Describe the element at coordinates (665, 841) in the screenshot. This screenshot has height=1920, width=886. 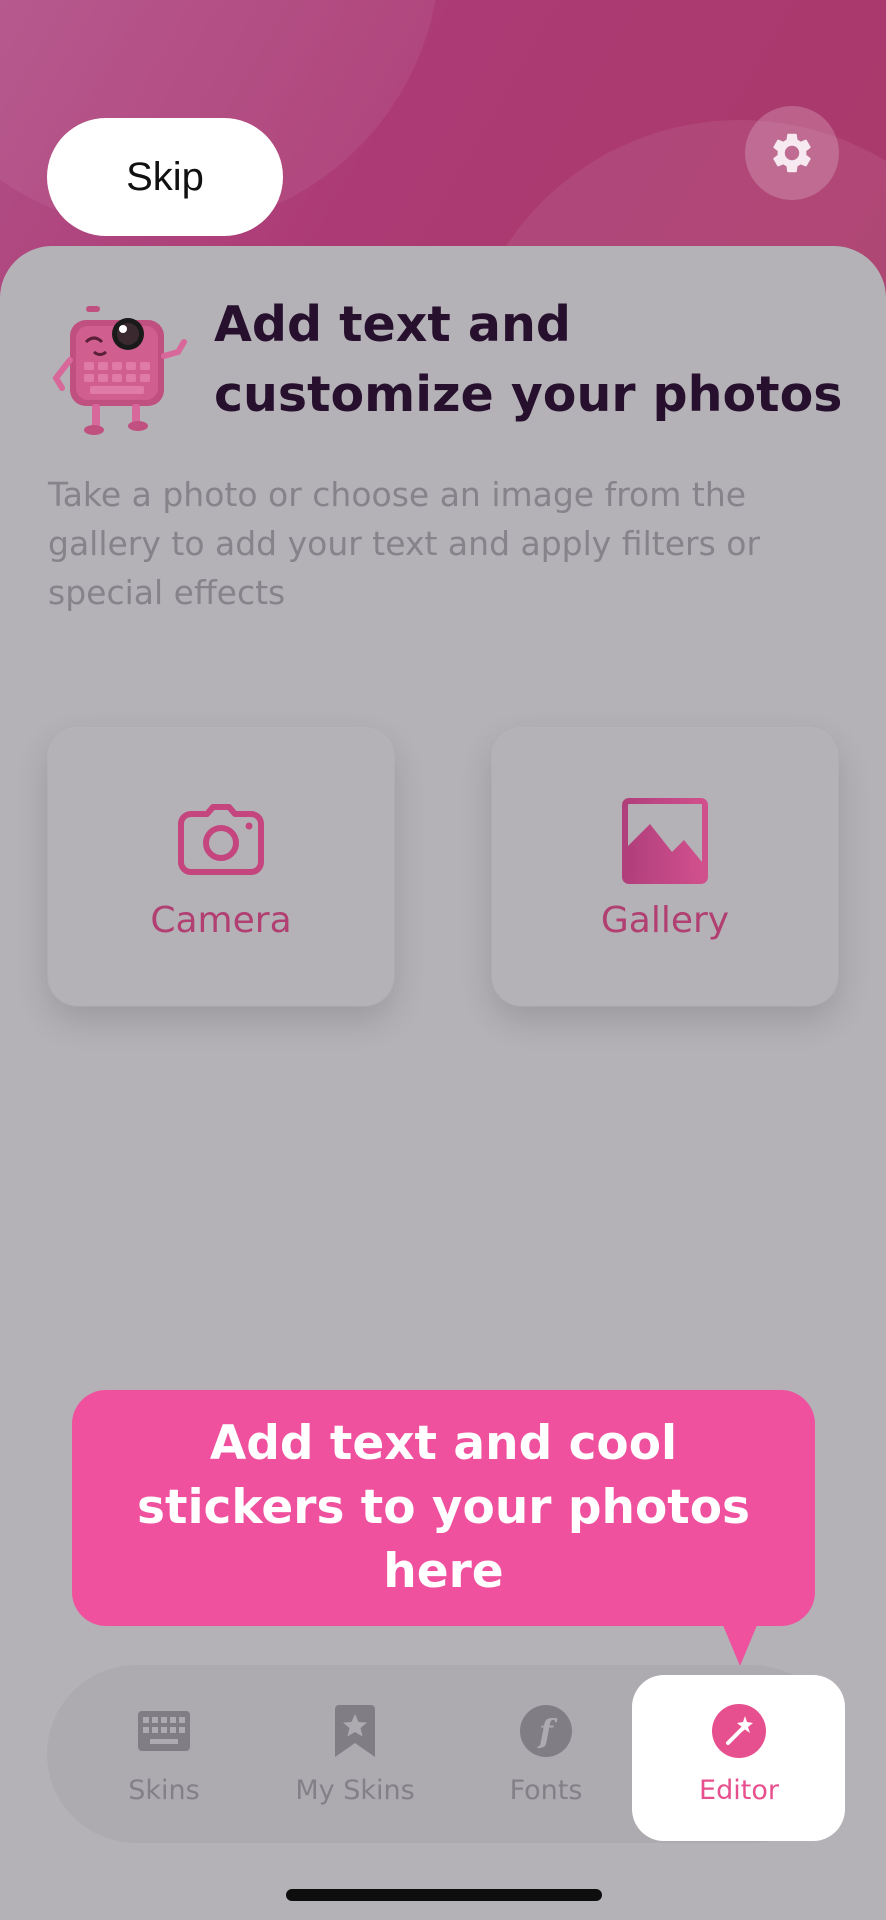
I see `image-icon` at that location.